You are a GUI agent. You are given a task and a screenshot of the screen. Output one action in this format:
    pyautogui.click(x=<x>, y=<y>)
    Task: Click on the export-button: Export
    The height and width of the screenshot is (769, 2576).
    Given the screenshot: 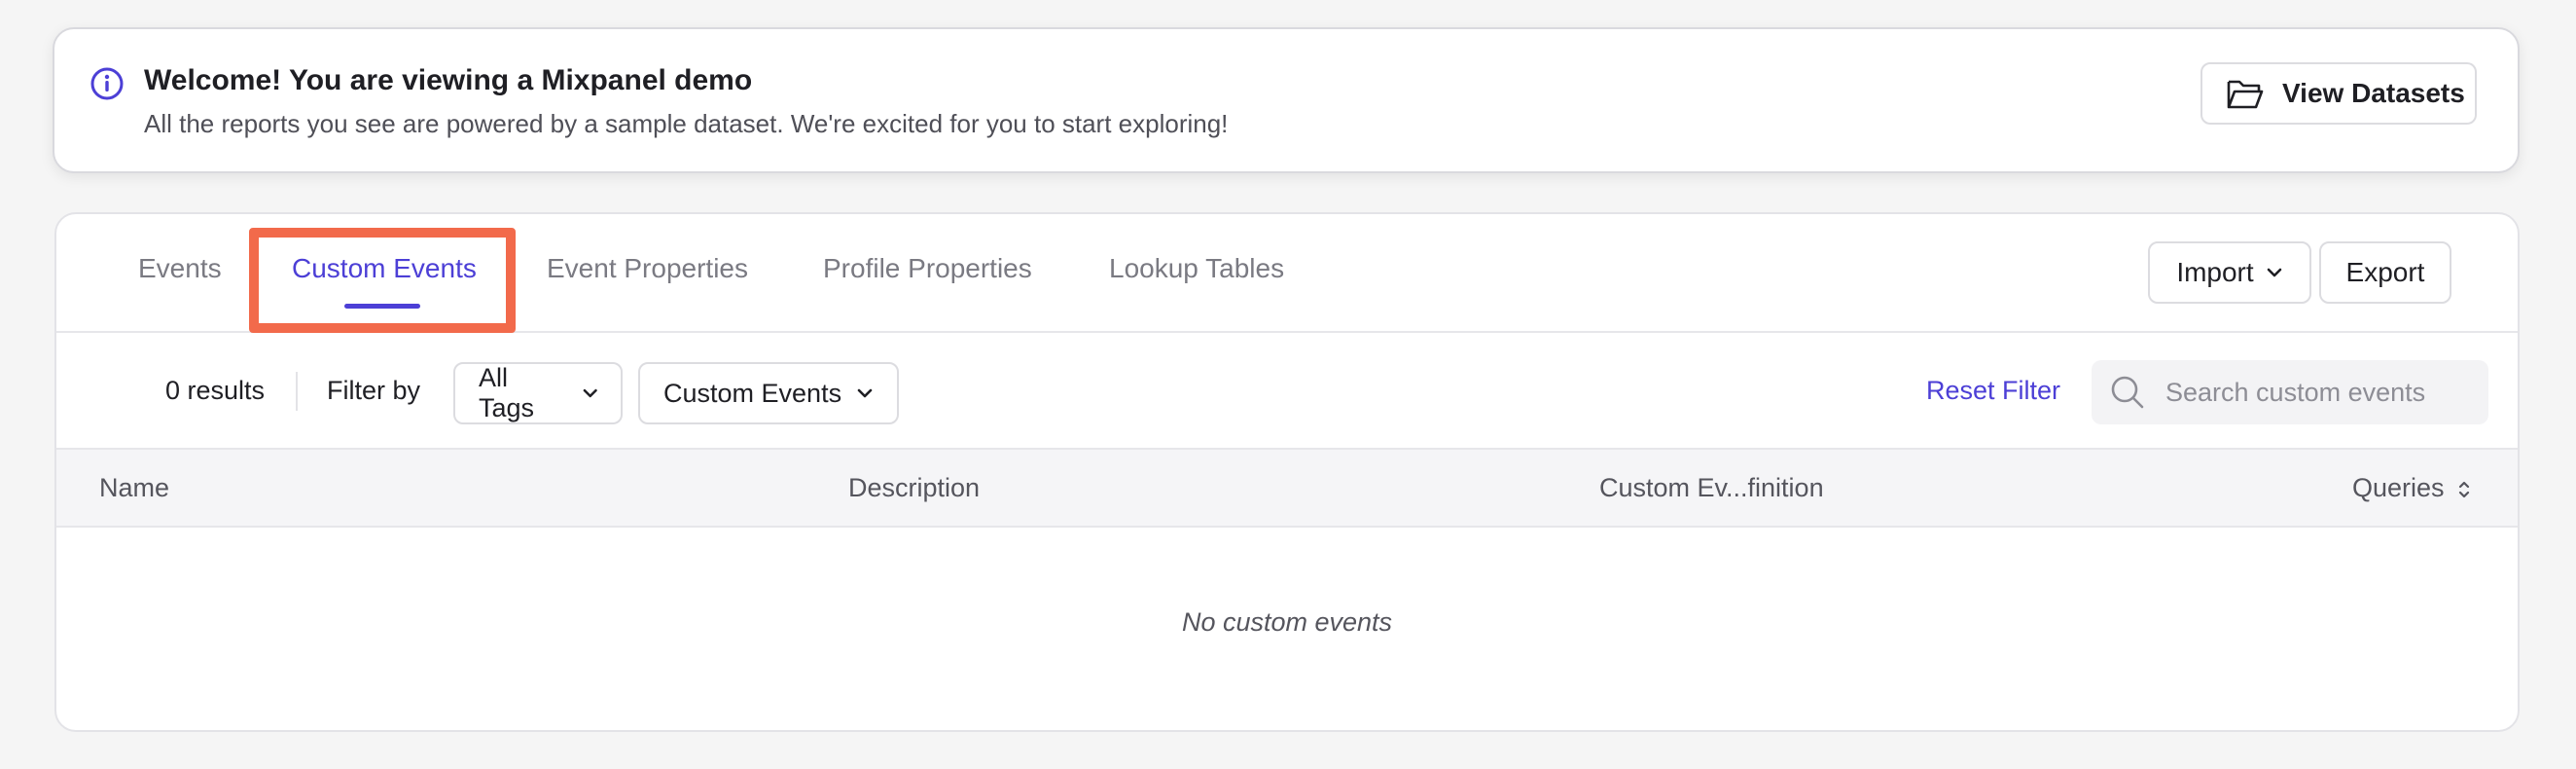 What is the action you would take?
    pyautogui.click(x=2385, y=272)
    